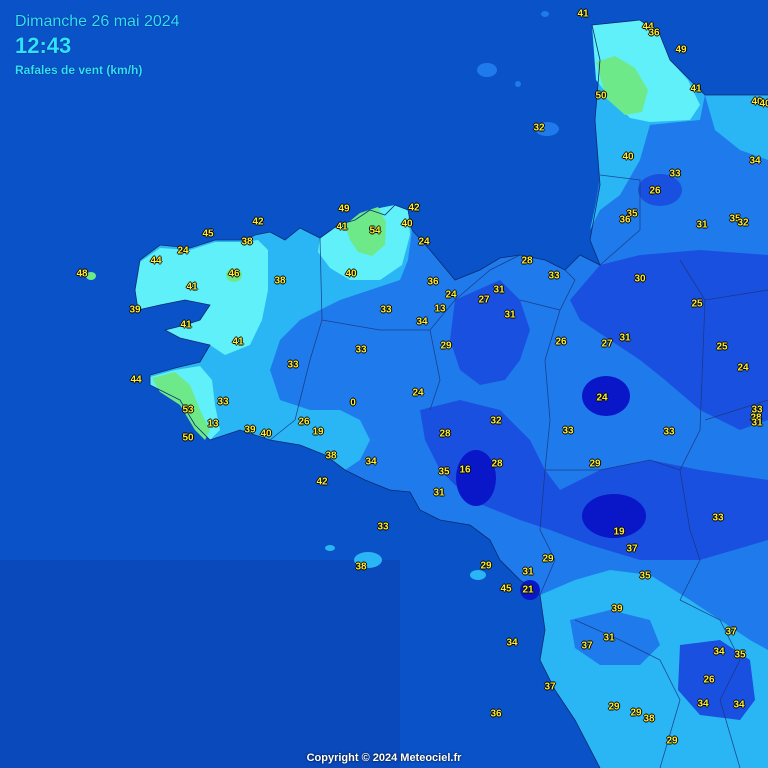 Image resolution: width=768 pixels, height=768 pixels. What do you see at coordinates (545, 14) in the screenshot?
I see `island-alderney` at bounding box center [545, 14].